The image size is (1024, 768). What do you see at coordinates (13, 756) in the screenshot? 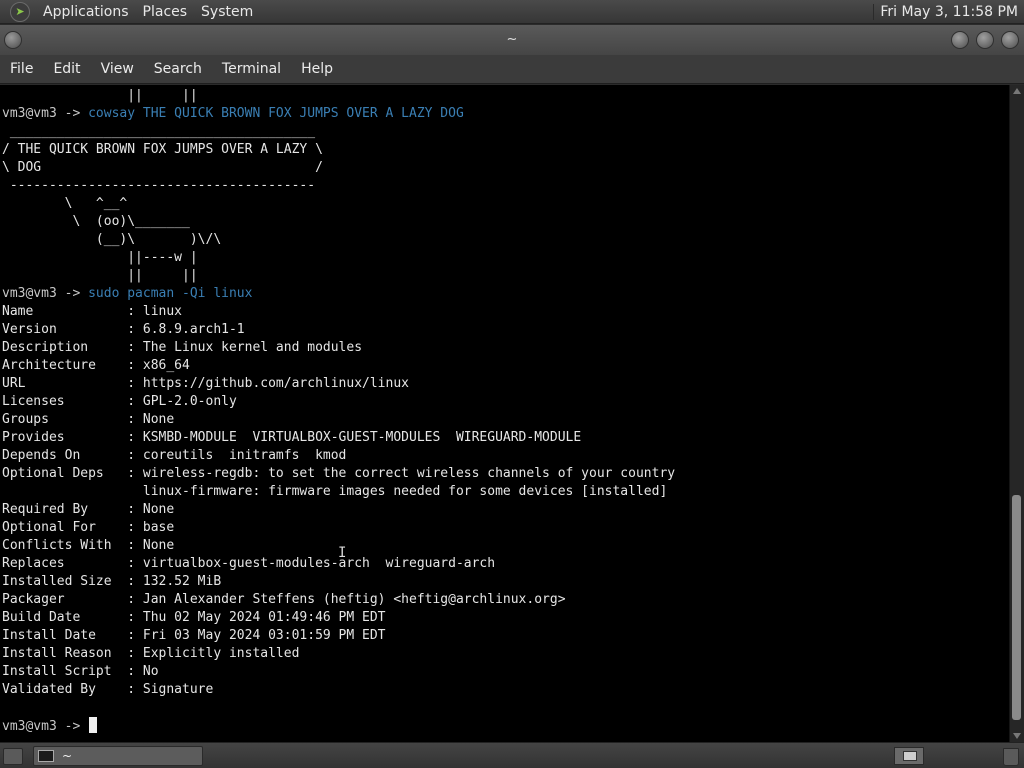
I see `show-desktop-icon` at bounding box center [13, 756].